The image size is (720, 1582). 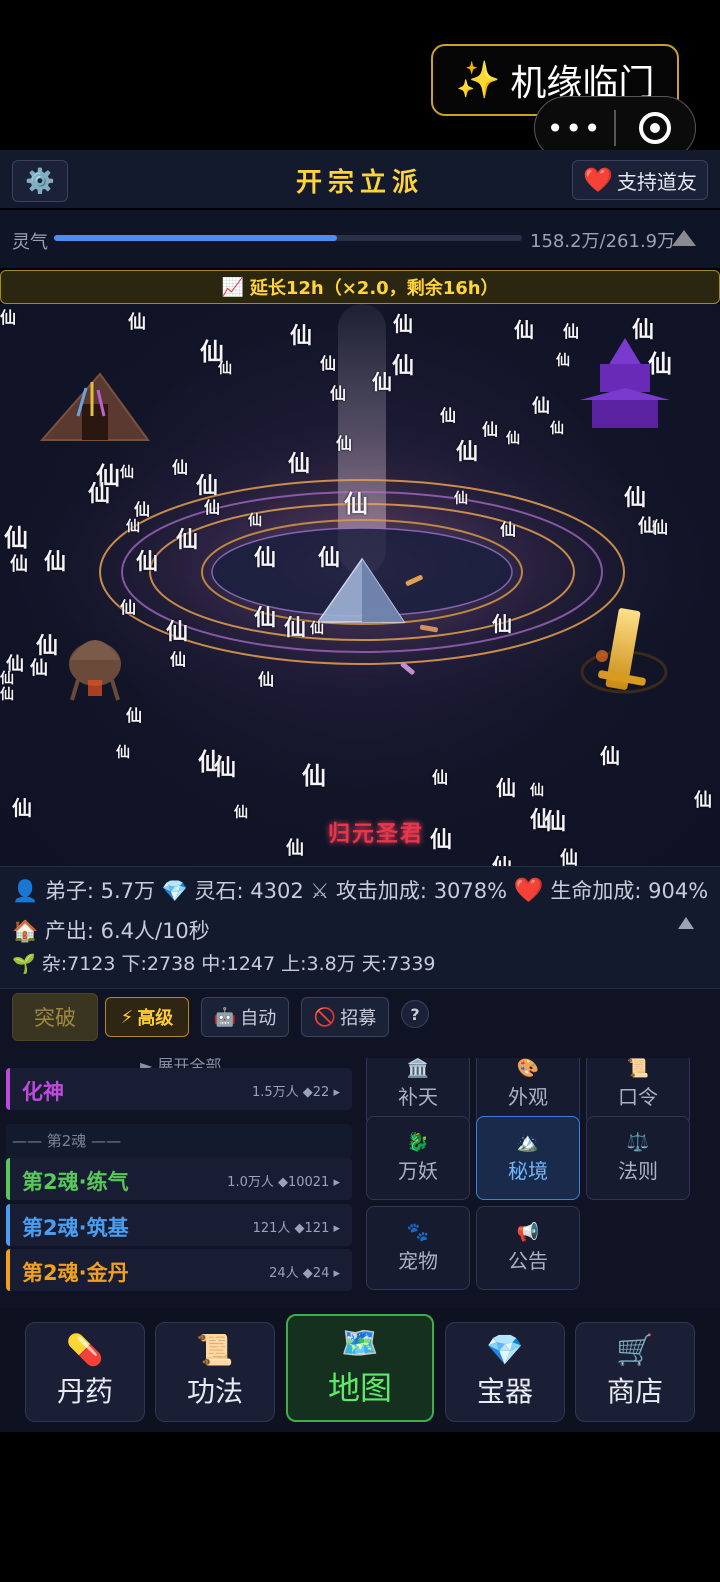 I want to click on recruit-button: 🚫 招募, so click(x=345, y=1017).